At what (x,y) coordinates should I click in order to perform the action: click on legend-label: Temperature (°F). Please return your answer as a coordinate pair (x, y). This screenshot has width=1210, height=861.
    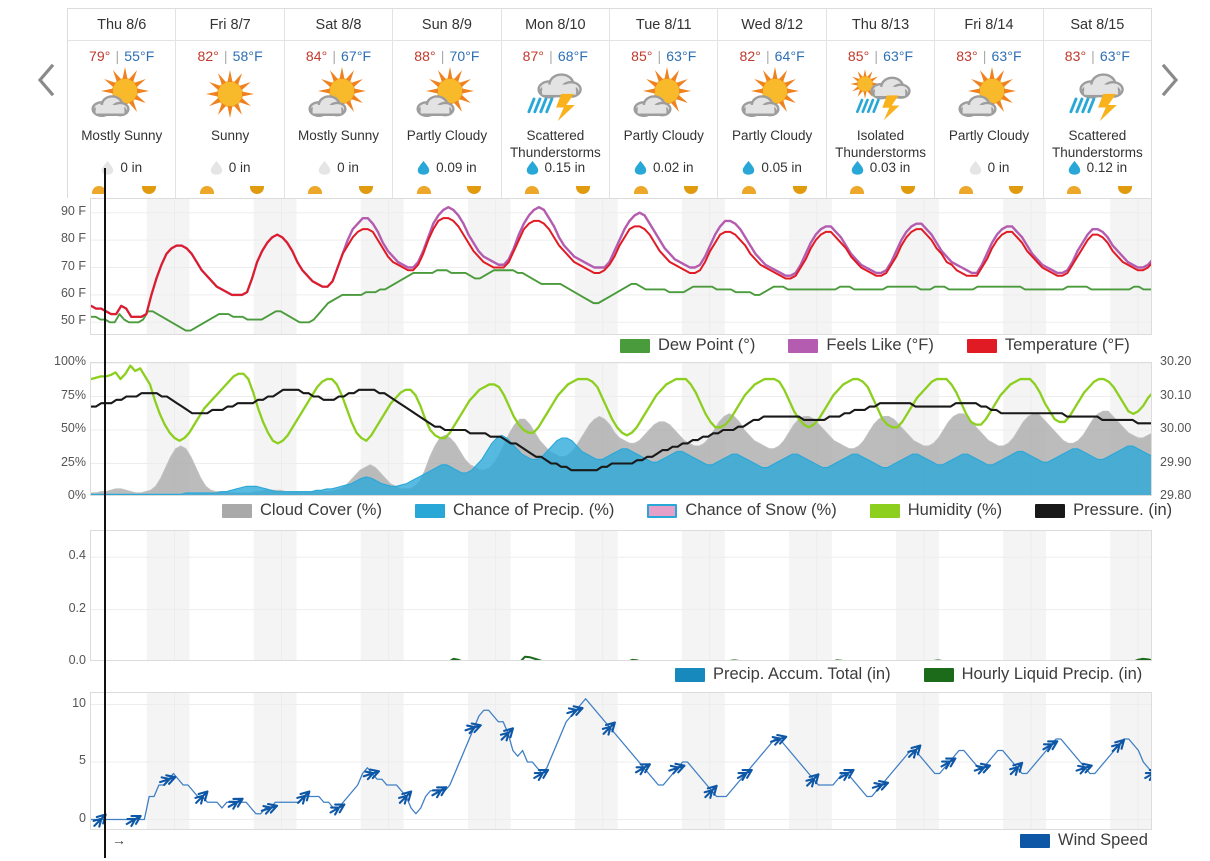
    Looking at the image, I should click on (1067, 345).